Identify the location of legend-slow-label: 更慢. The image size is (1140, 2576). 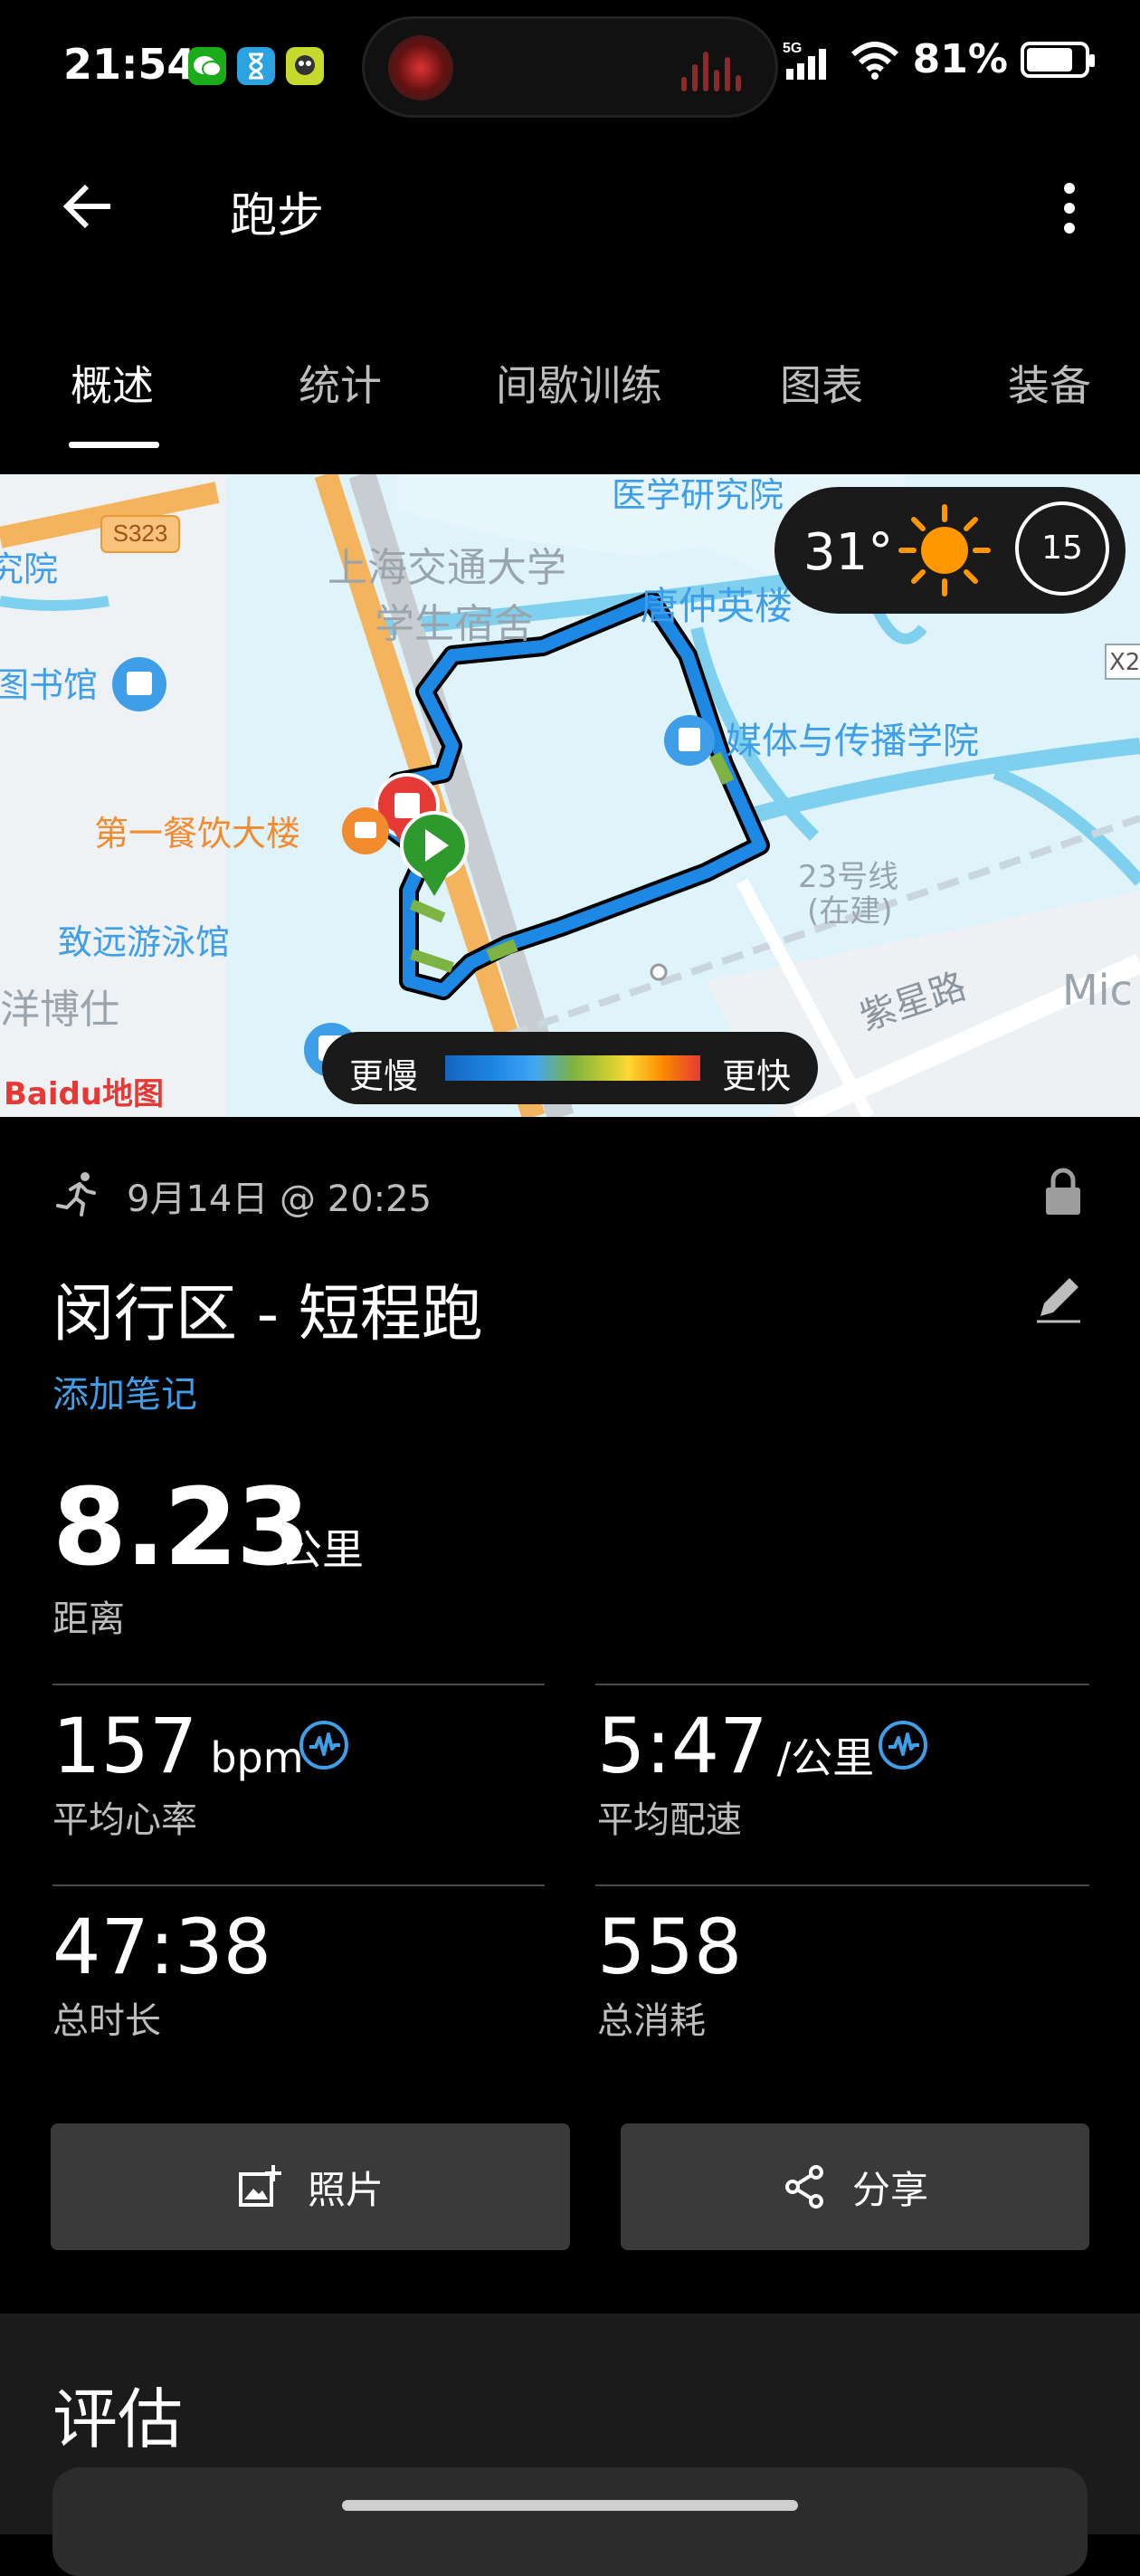
(384, 1076).